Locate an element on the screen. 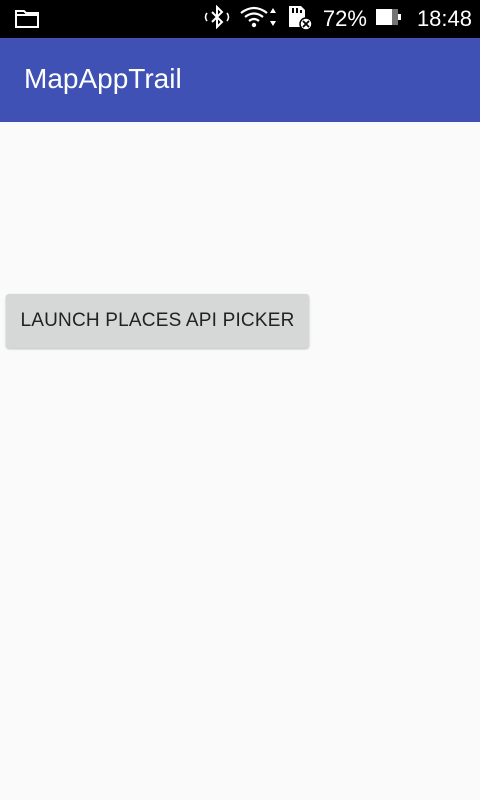 Image resolution: width=480 pixels, height=800 pixels. battery-icon is located at coordinates (389, 19).